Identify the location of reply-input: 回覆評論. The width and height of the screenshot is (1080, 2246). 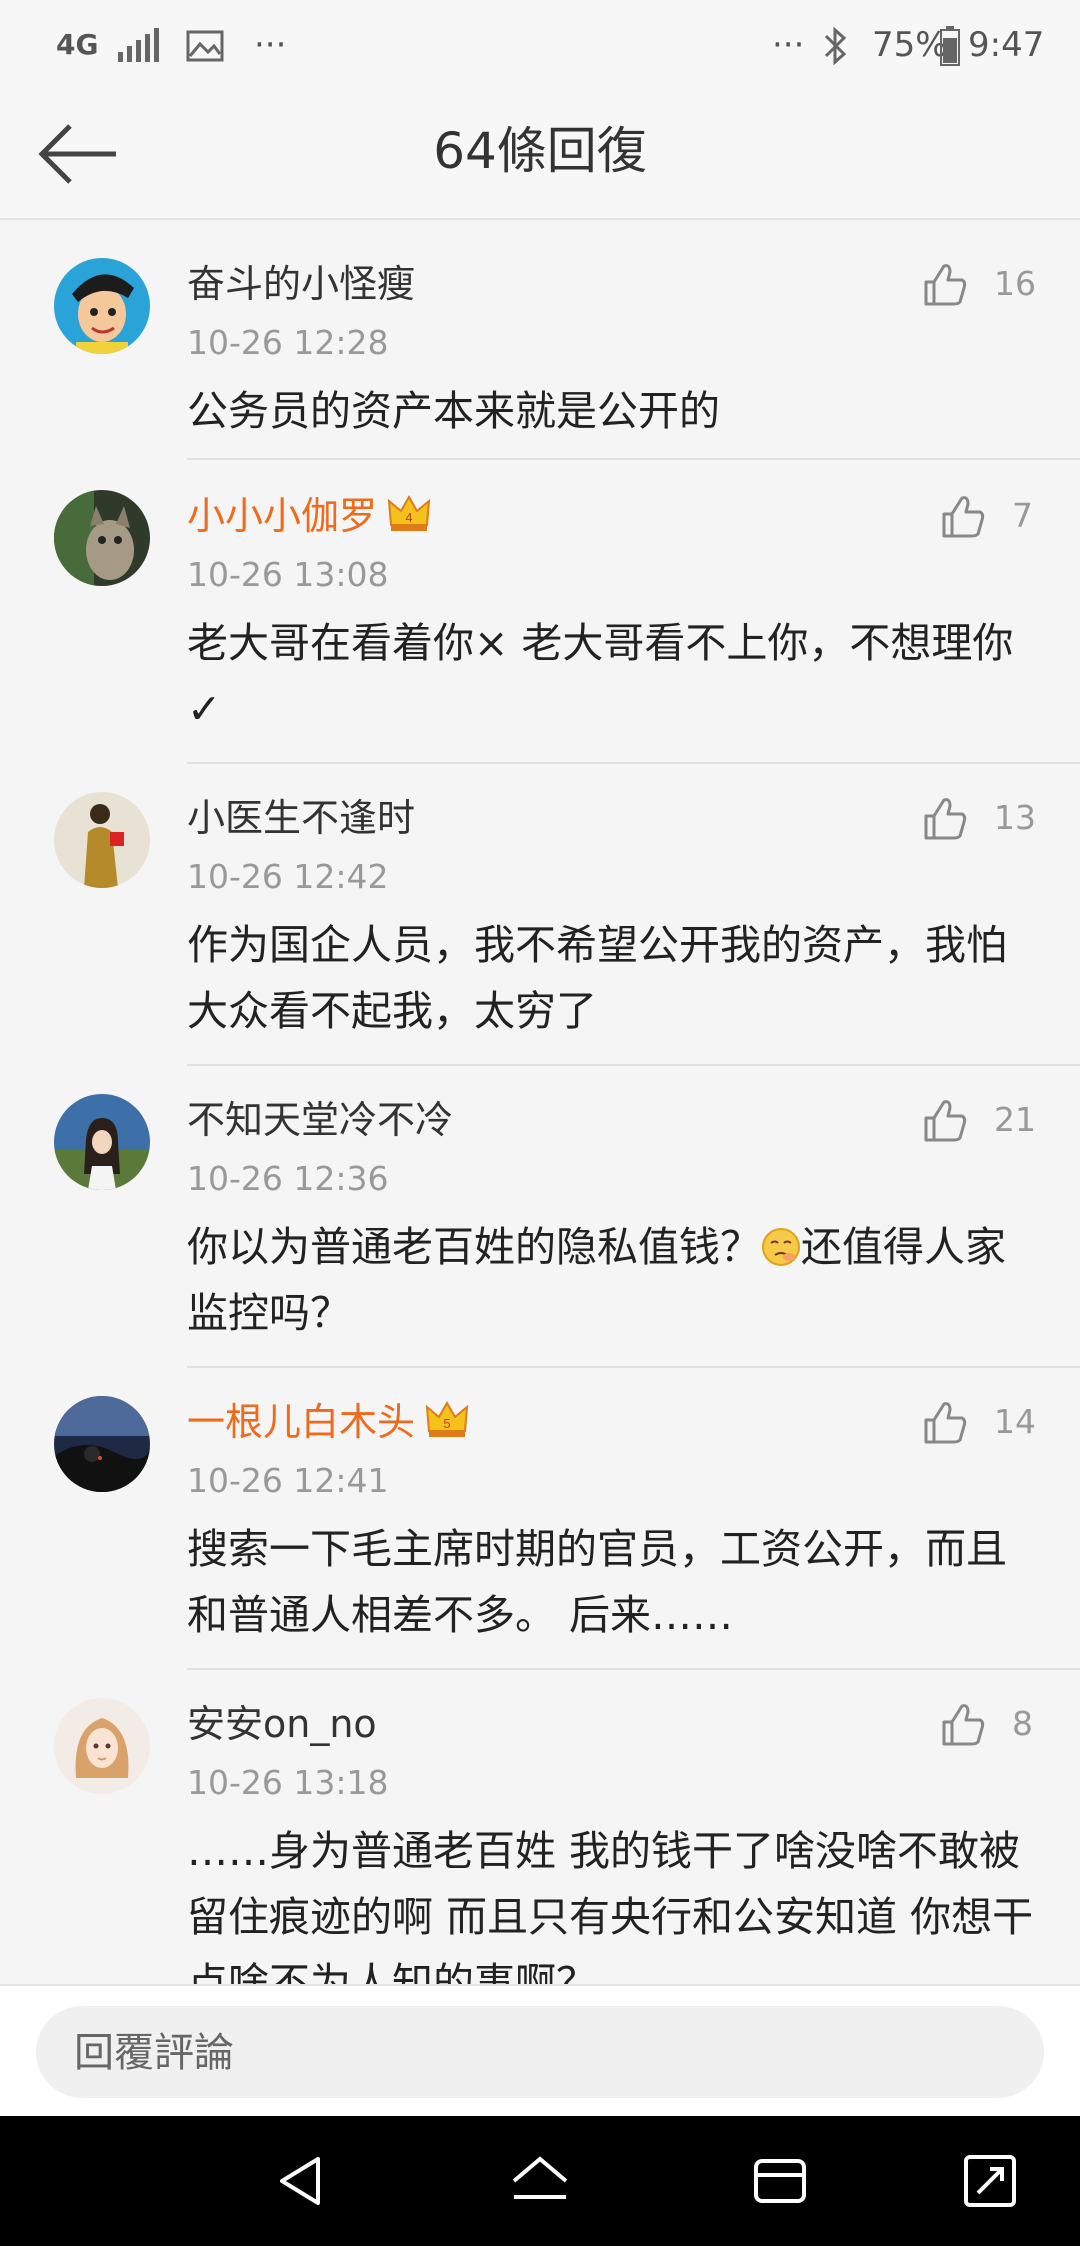
(540, 2052).